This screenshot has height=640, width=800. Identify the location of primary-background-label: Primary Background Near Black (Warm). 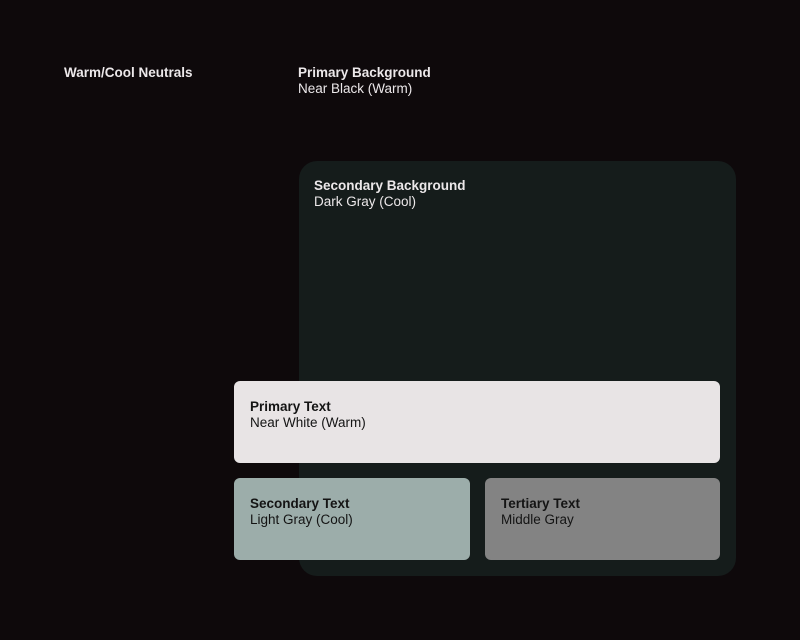
(364, 81).